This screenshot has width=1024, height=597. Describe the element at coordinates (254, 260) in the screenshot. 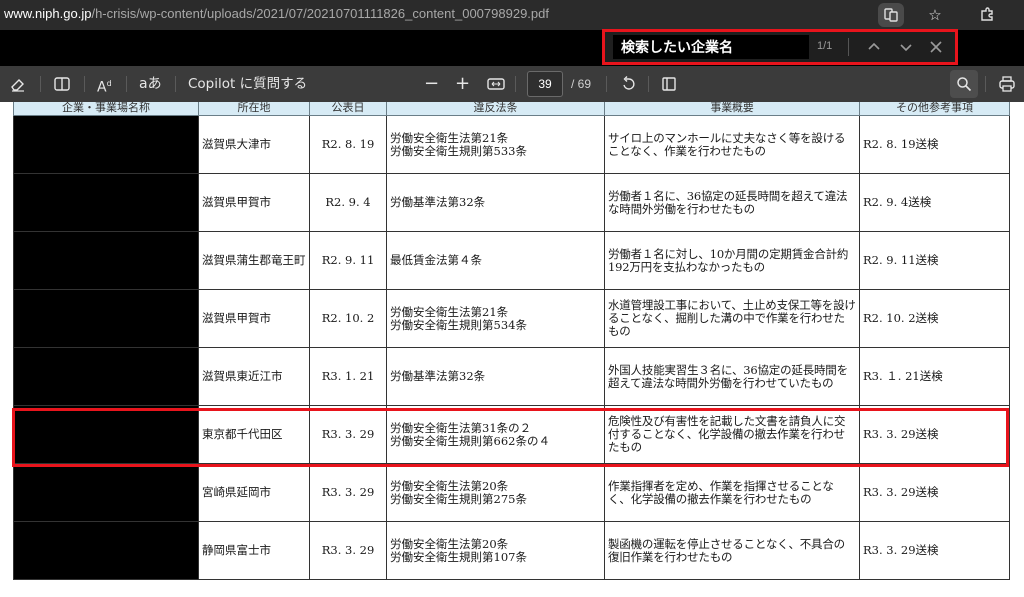

I see `cell-location: 滋賀県蒲生郡竜王町` at that location.